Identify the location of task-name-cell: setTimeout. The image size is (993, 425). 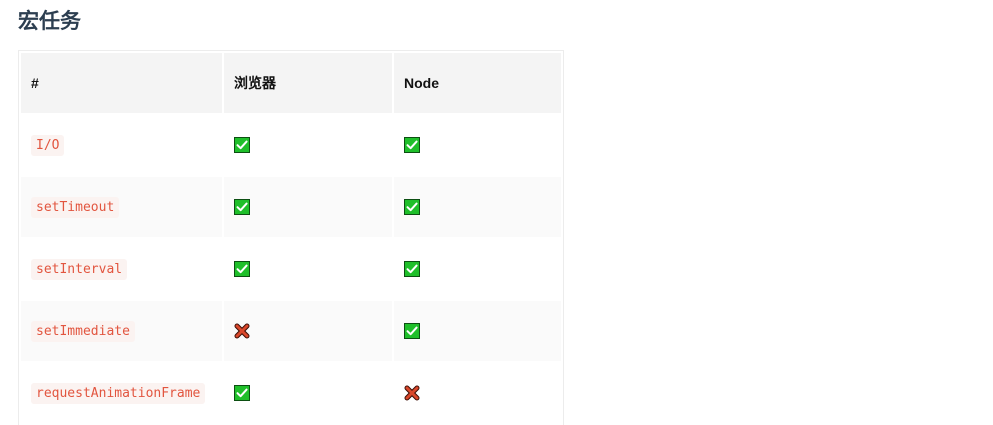
(121, 207).